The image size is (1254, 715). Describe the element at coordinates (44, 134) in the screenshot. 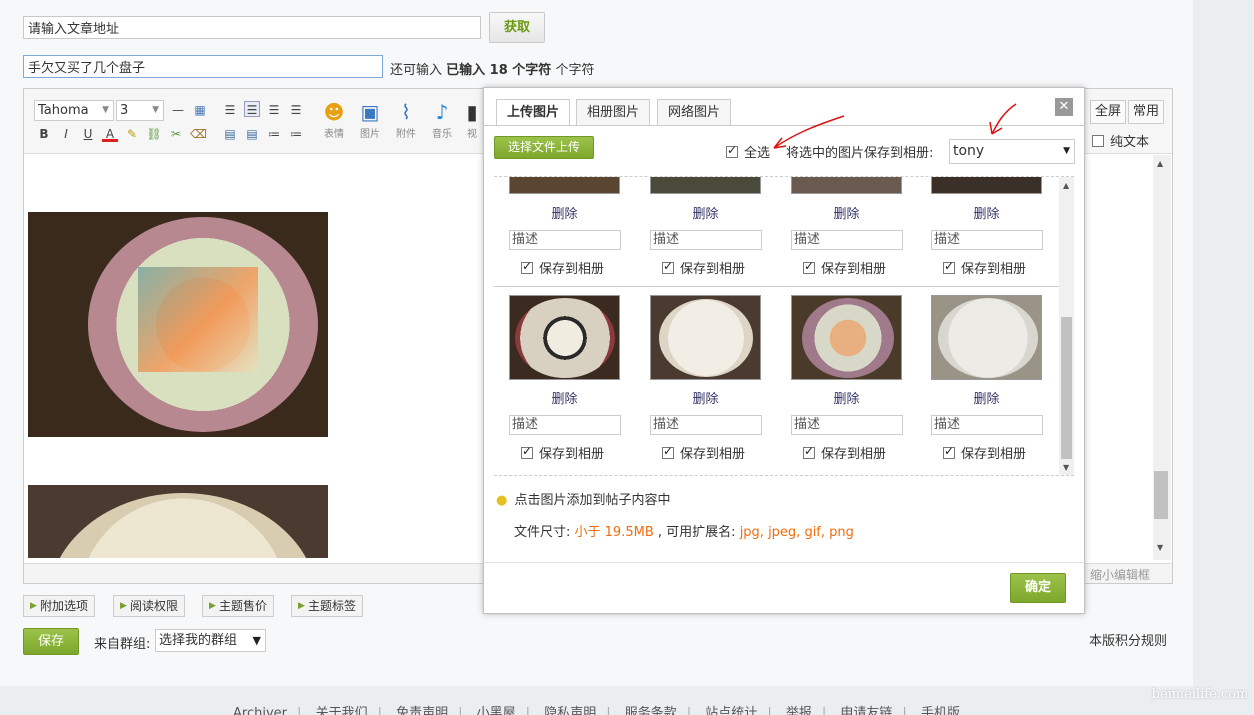

I see `bold-icon: B` at that location.